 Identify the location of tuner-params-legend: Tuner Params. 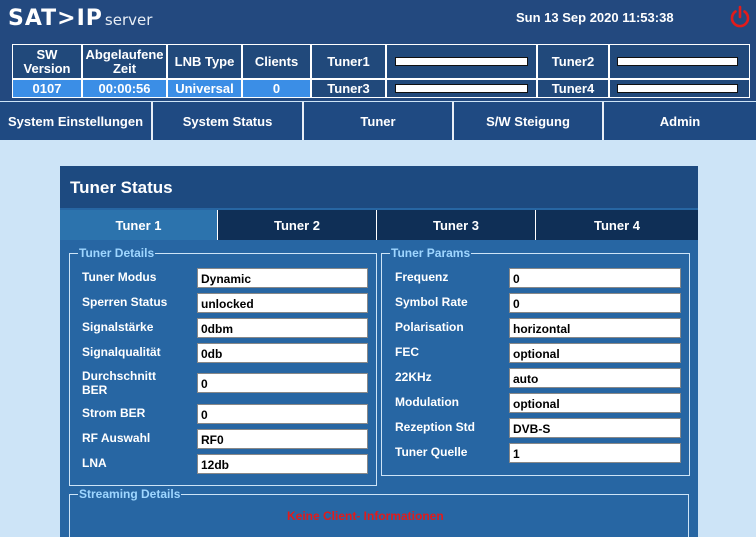
(431, 253).